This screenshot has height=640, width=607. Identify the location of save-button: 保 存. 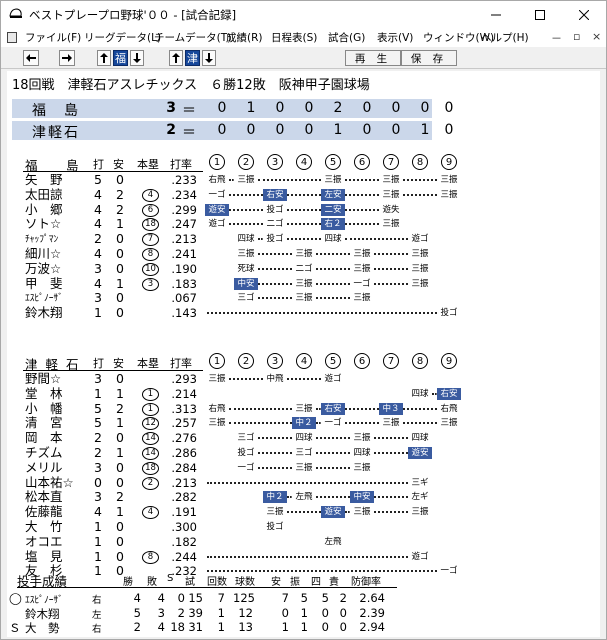
(429, 58).